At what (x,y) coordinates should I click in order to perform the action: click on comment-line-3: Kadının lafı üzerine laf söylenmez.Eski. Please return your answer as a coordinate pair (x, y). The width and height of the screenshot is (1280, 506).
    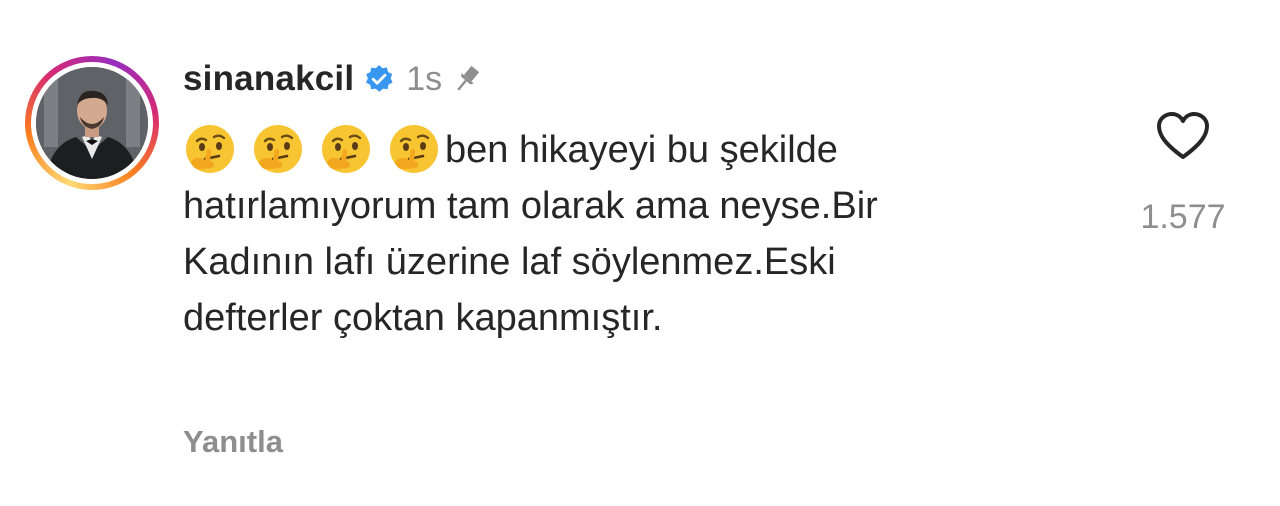
    Looking at the image, I should click on (509, 262).